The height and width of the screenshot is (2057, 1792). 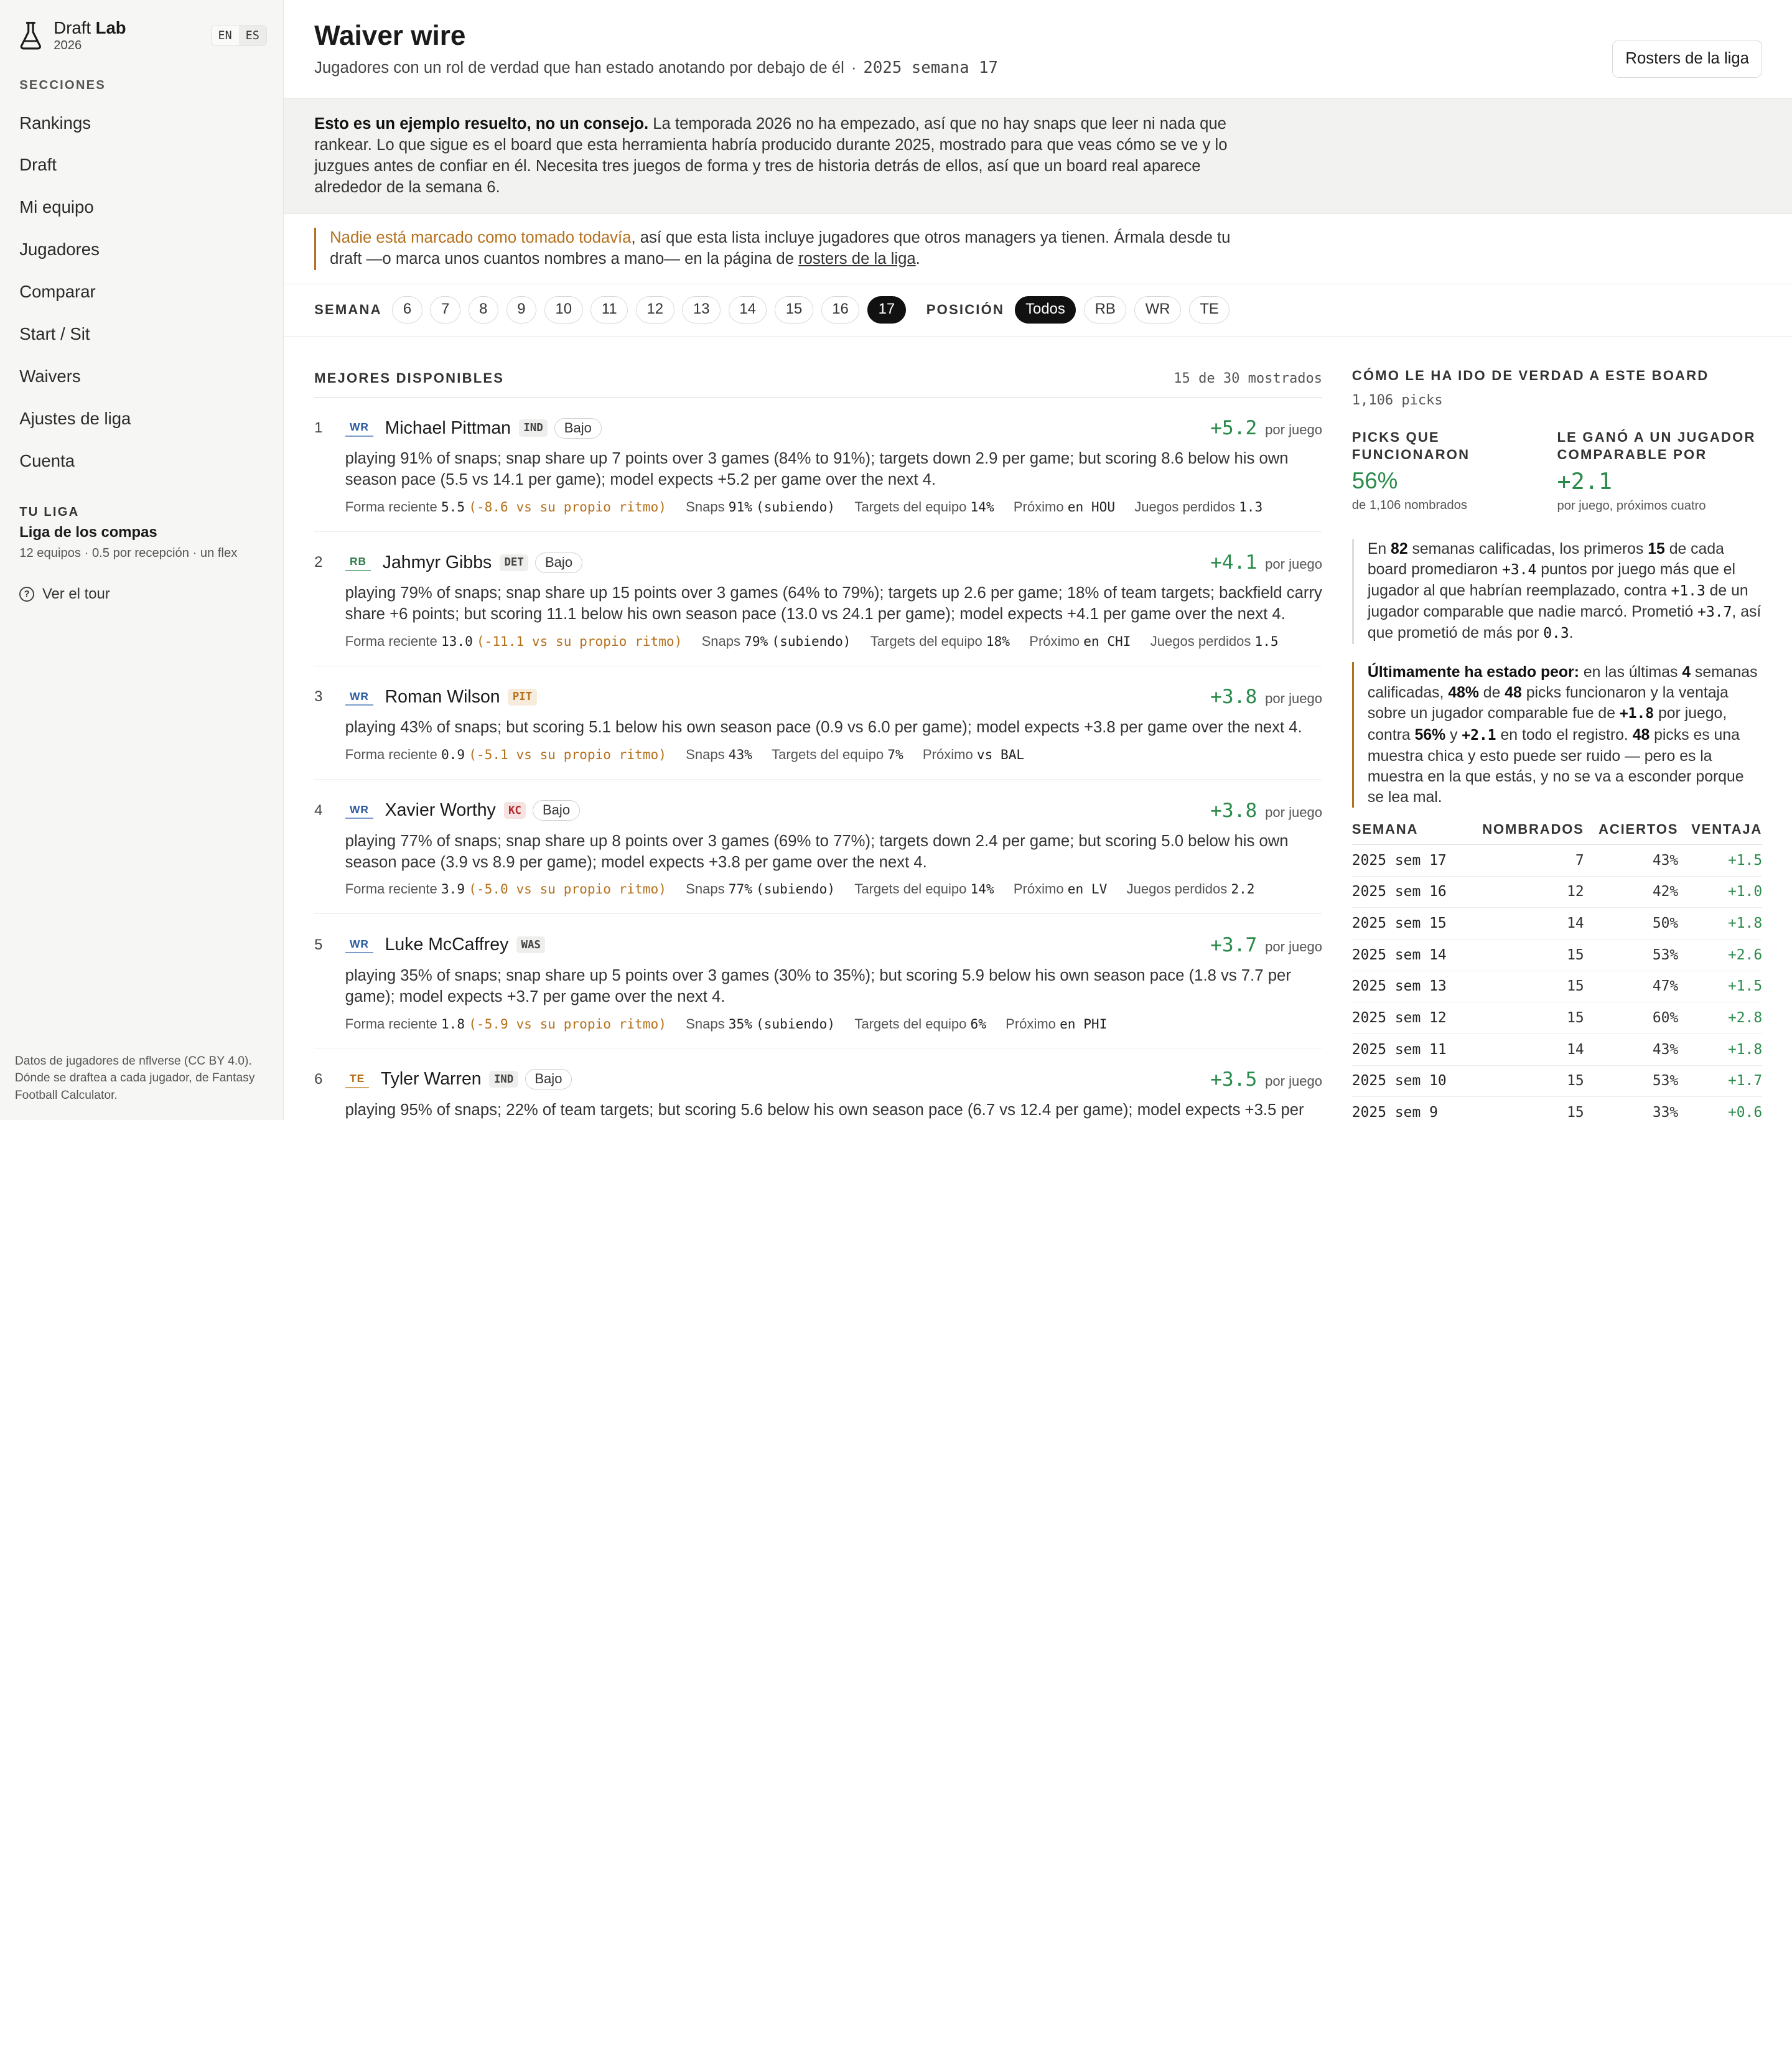 What do you see at coordinates (1524, 955) in the screenshot?
I see `table-cell: 15` at bounding box center [1524, 955].